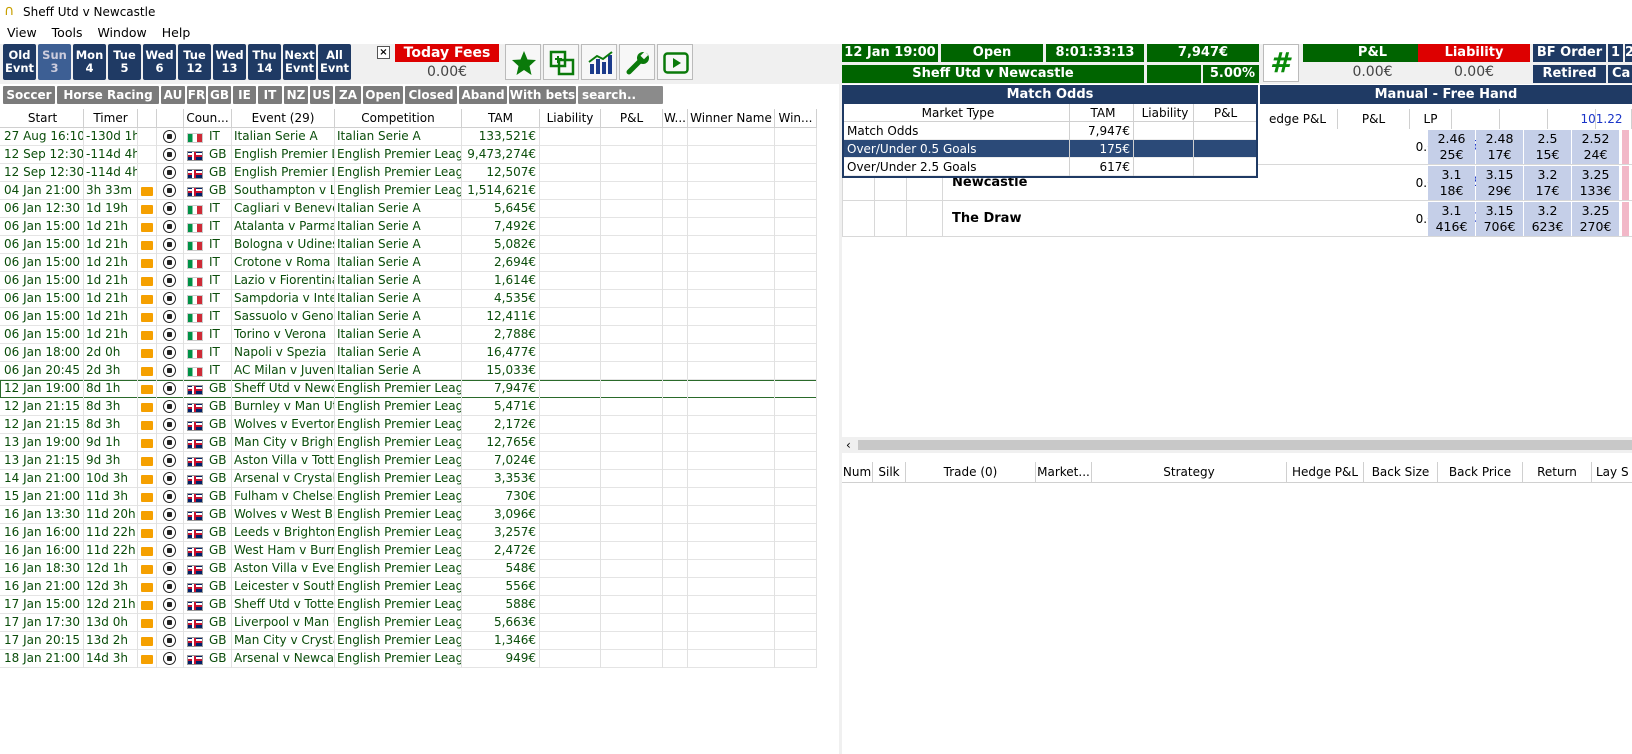  What do you see at coordinates (89, 62) in the screenshot?
I see `day-button-2: Mon 4` at bounding box center [89, 62].